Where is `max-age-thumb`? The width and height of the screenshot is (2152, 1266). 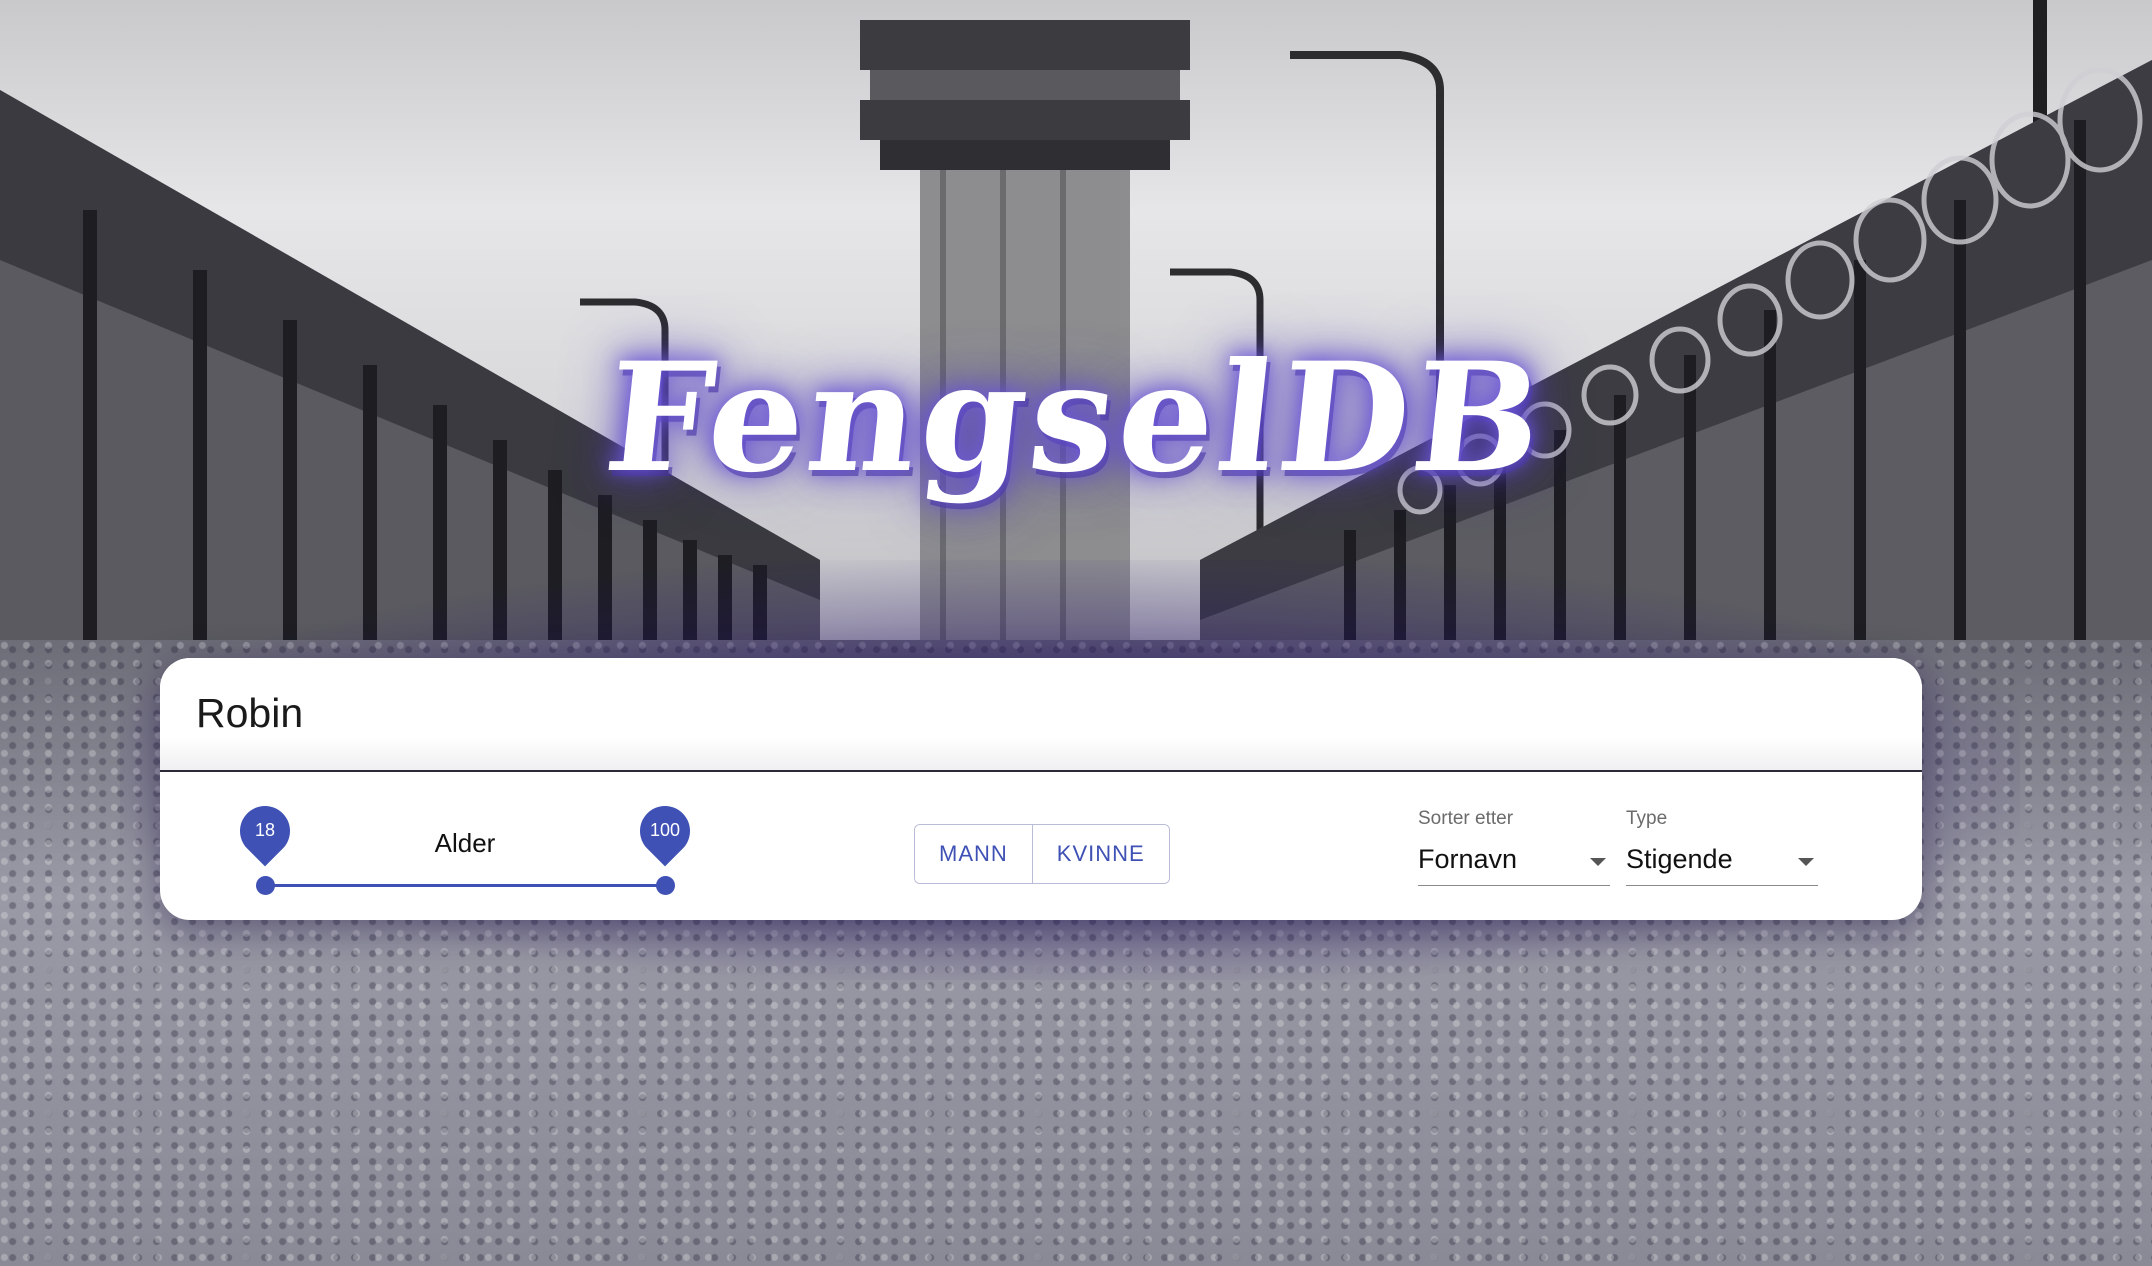 max-age-thumb is located at coordinates (665, 885).